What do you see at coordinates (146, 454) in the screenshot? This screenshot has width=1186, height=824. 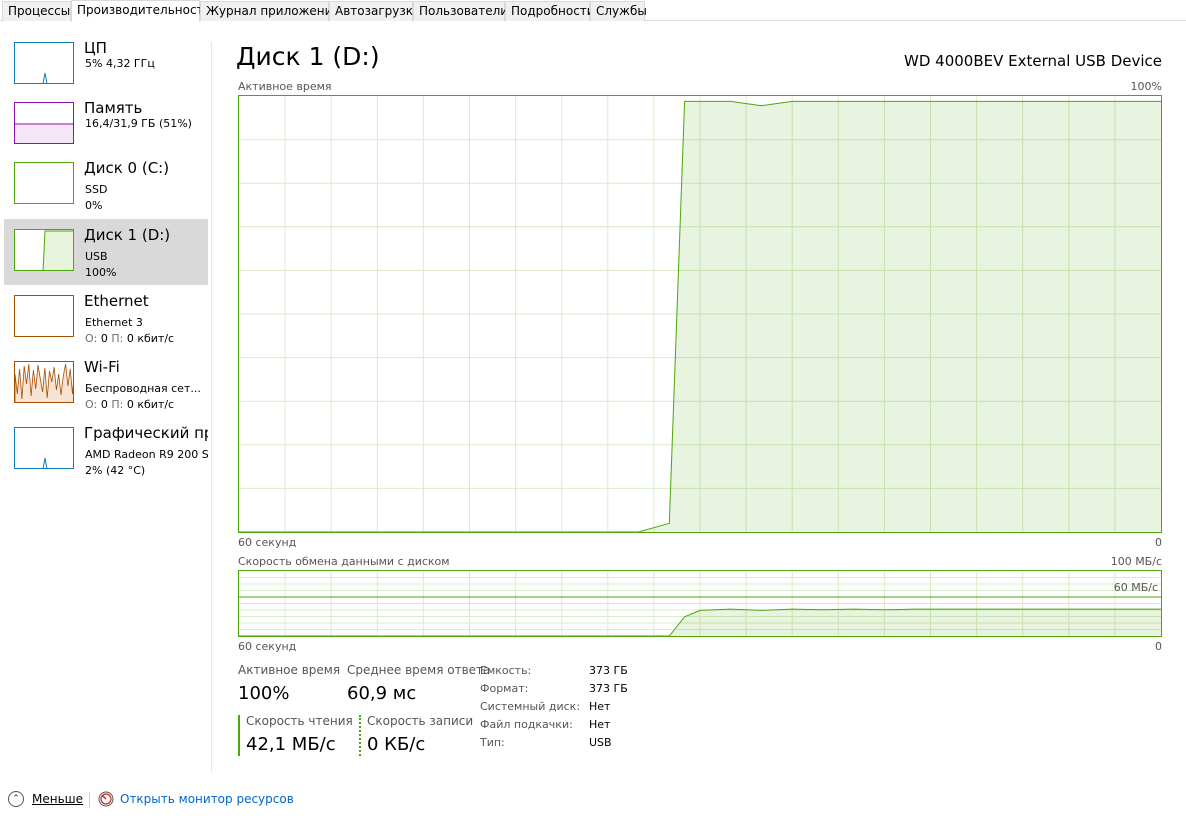 I see `sidebar-item-subtitle: AMD Radeon R9 200 Ser` at bounding box center [146, 454].